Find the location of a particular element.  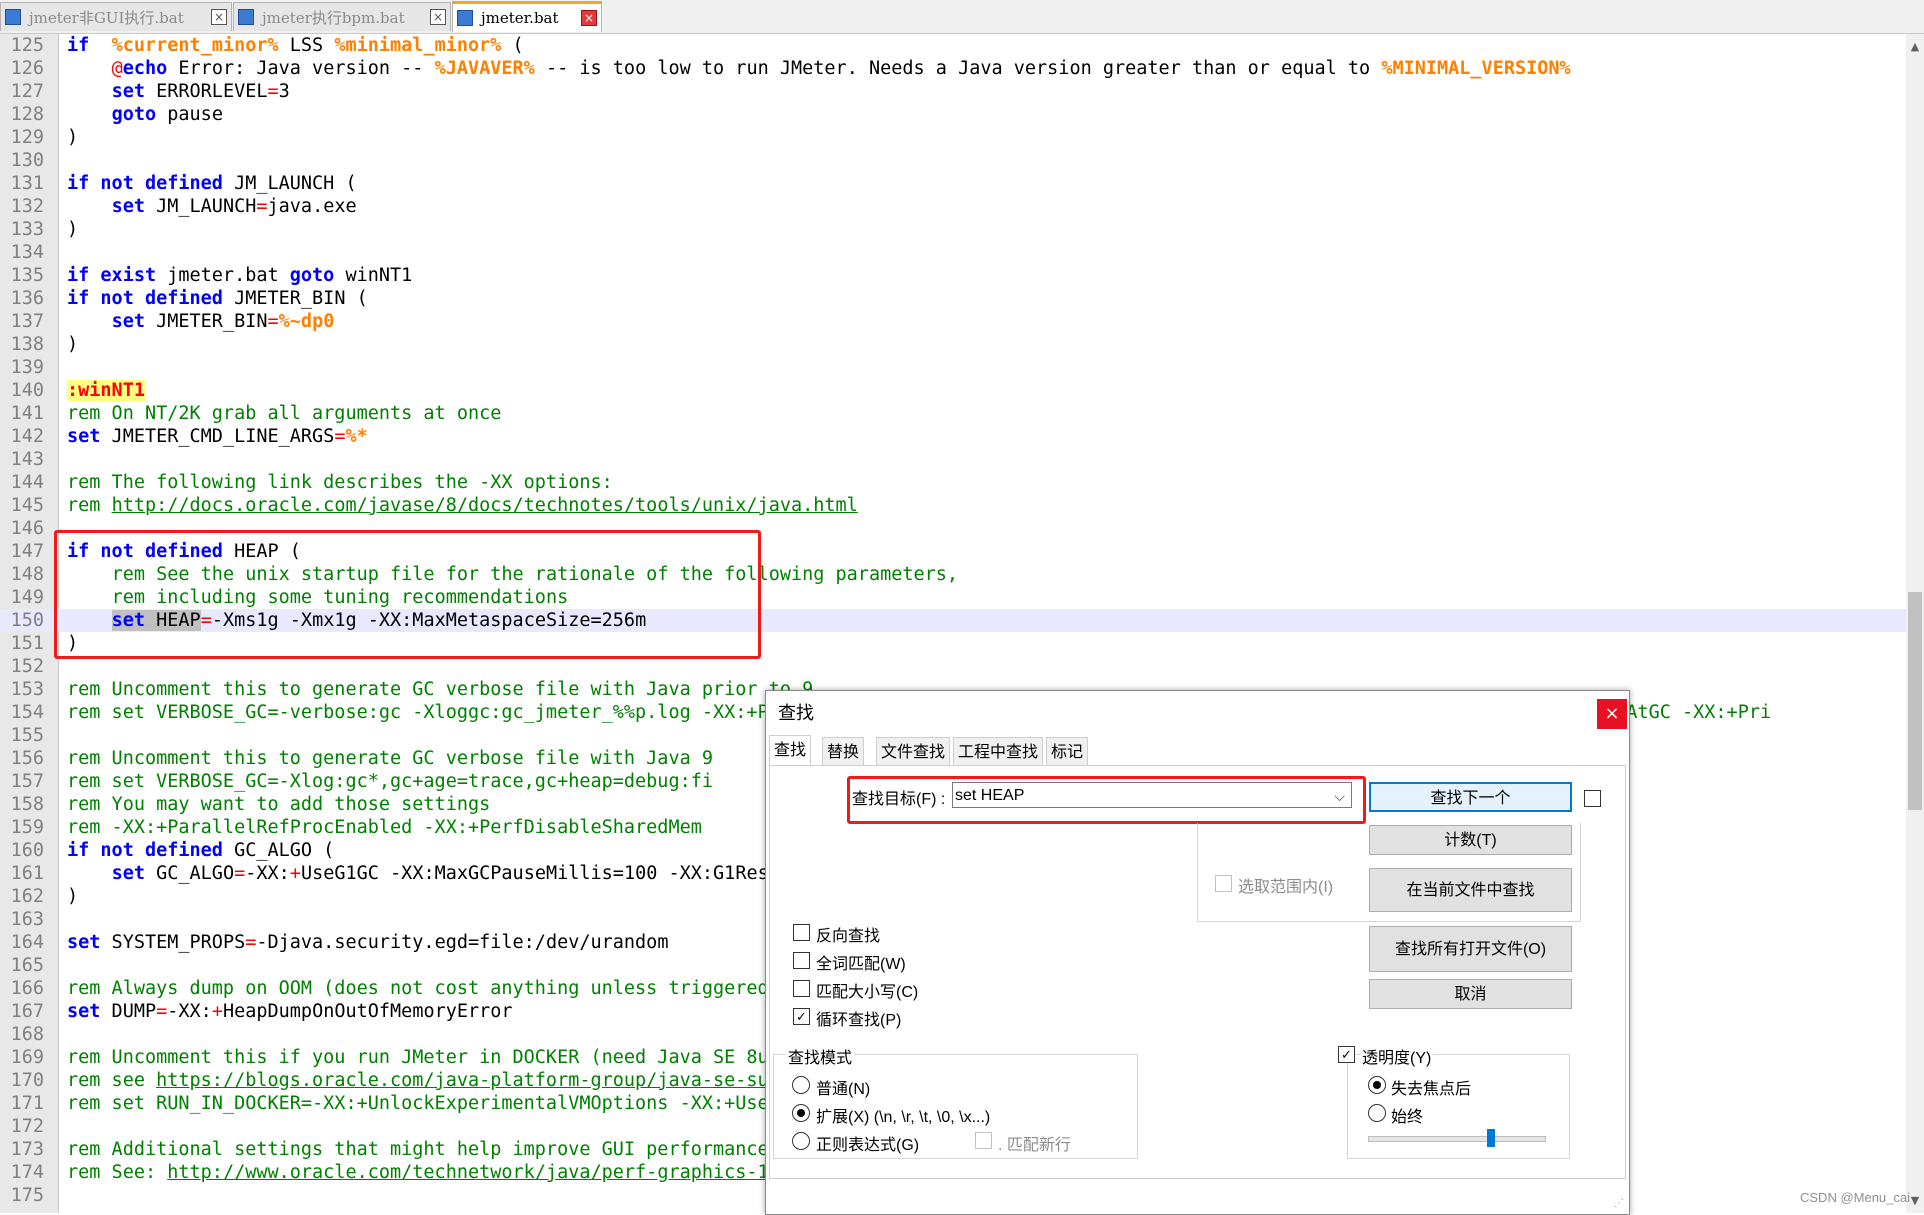

code-line: 128 goto pause is located at coordinates (953, 114).